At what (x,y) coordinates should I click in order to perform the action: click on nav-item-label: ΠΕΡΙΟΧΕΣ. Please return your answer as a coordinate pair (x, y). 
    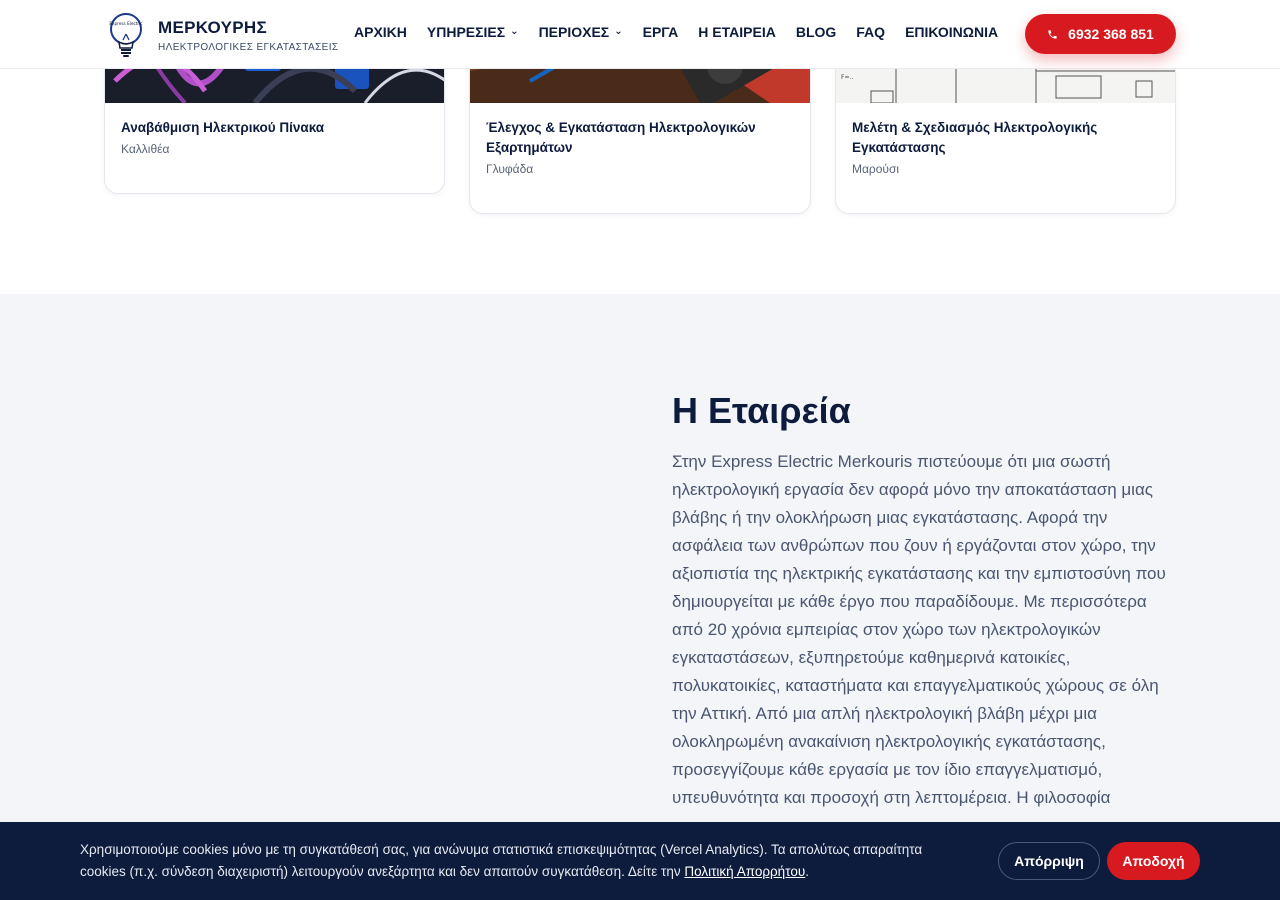
    Looking at the image, I should click on (574, 32).